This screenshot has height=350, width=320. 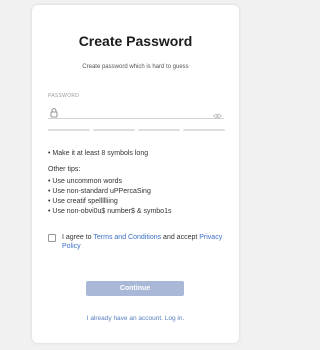 What do you see at coordinates (64, 96) in the screenshot?
I see `password-field-label: PASSWORD` at bounding box center [64, 96].